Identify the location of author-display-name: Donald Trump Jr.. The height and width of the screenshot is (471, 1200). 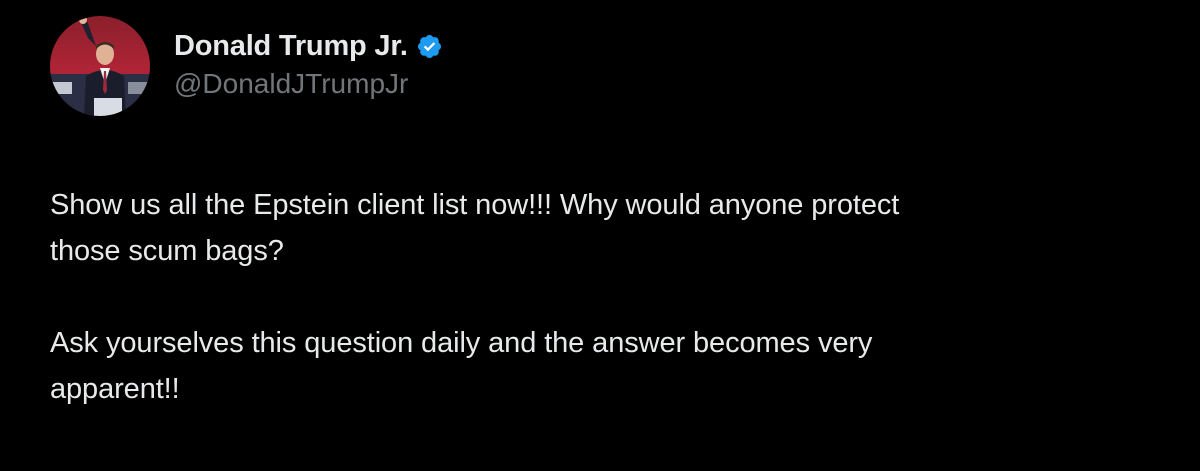
(291, 46).